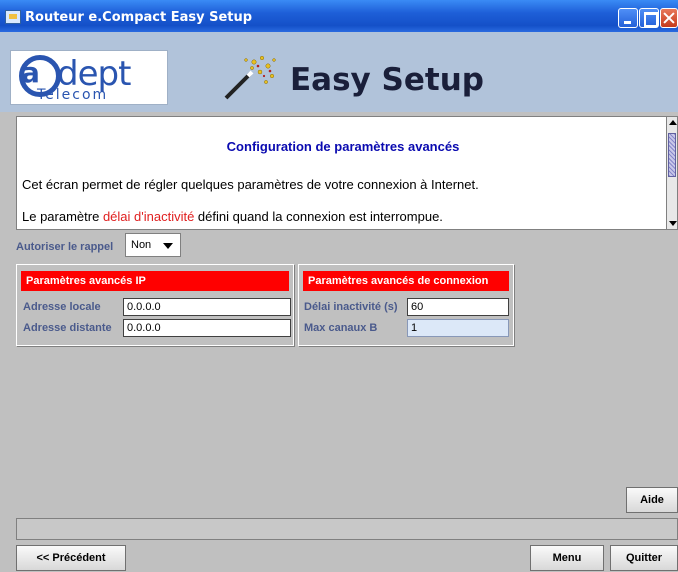  I want to click on scroll-up-arrow-icon, so click(673, 122).